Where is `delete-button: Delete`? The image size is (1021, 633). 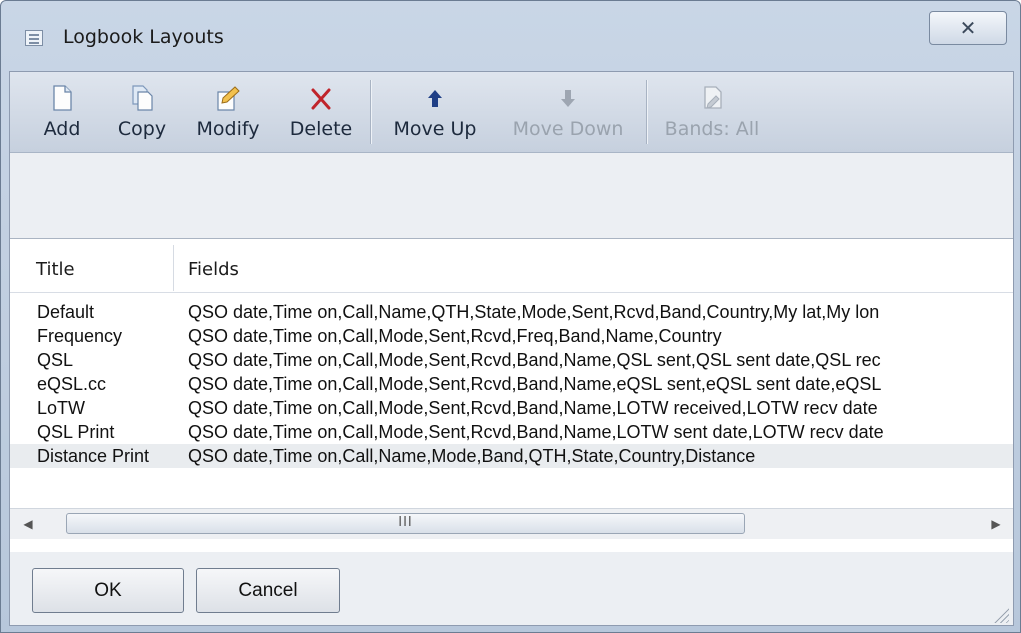
delete-button: Delete is located at coordinates (321, 113).